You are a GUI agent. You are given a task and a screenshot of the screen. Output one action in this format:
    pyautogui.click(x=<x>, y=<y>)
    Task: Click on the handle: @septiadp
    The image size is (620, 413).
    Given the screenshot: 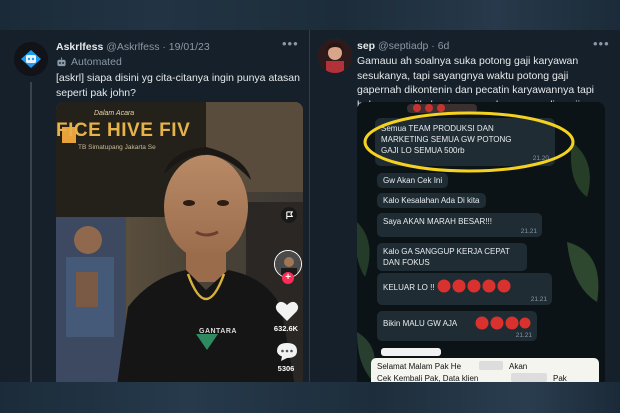 What is the action you would take?
    pyautogui.click(x=403, y=46)
    